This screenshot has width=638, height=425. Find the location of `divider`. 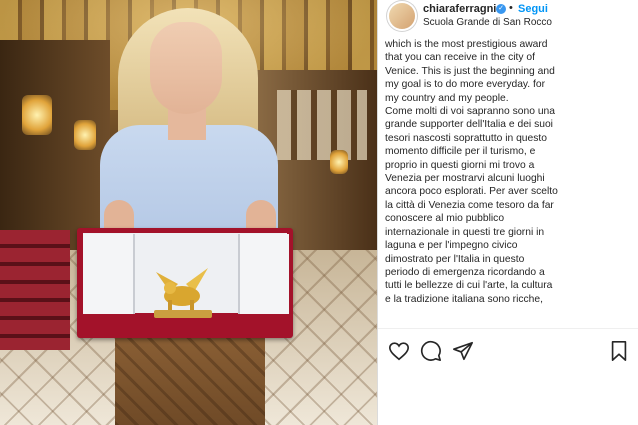

divider is located at coordinates (508, 328).